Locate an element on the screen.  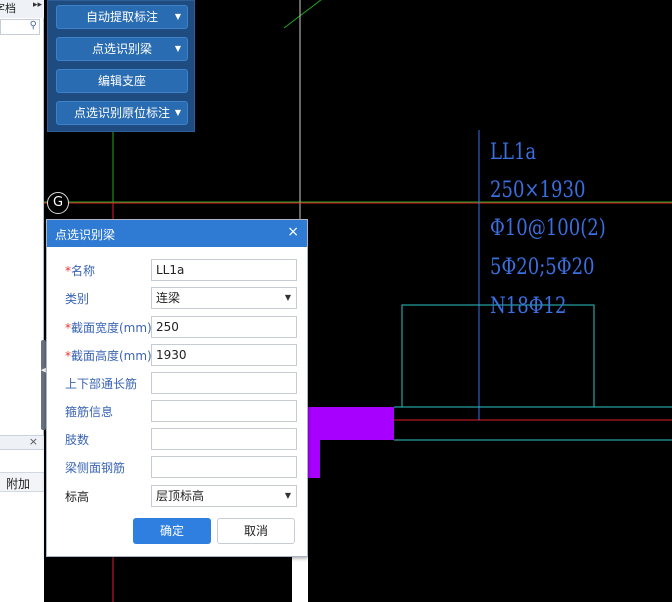
property-table-header: 附加 is located at coordinates (22, 482).